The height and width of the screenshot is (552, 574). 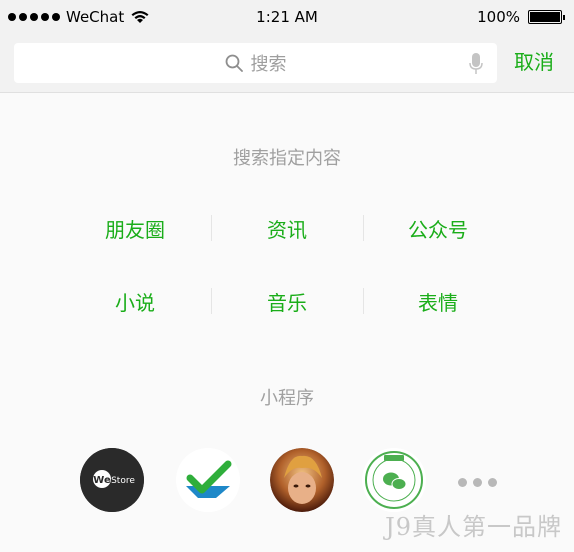 What do you see at coordinates (438, 228) in the screenshot?
I see `category-official-accounts: 公众号` at bounding box center [438, 228].